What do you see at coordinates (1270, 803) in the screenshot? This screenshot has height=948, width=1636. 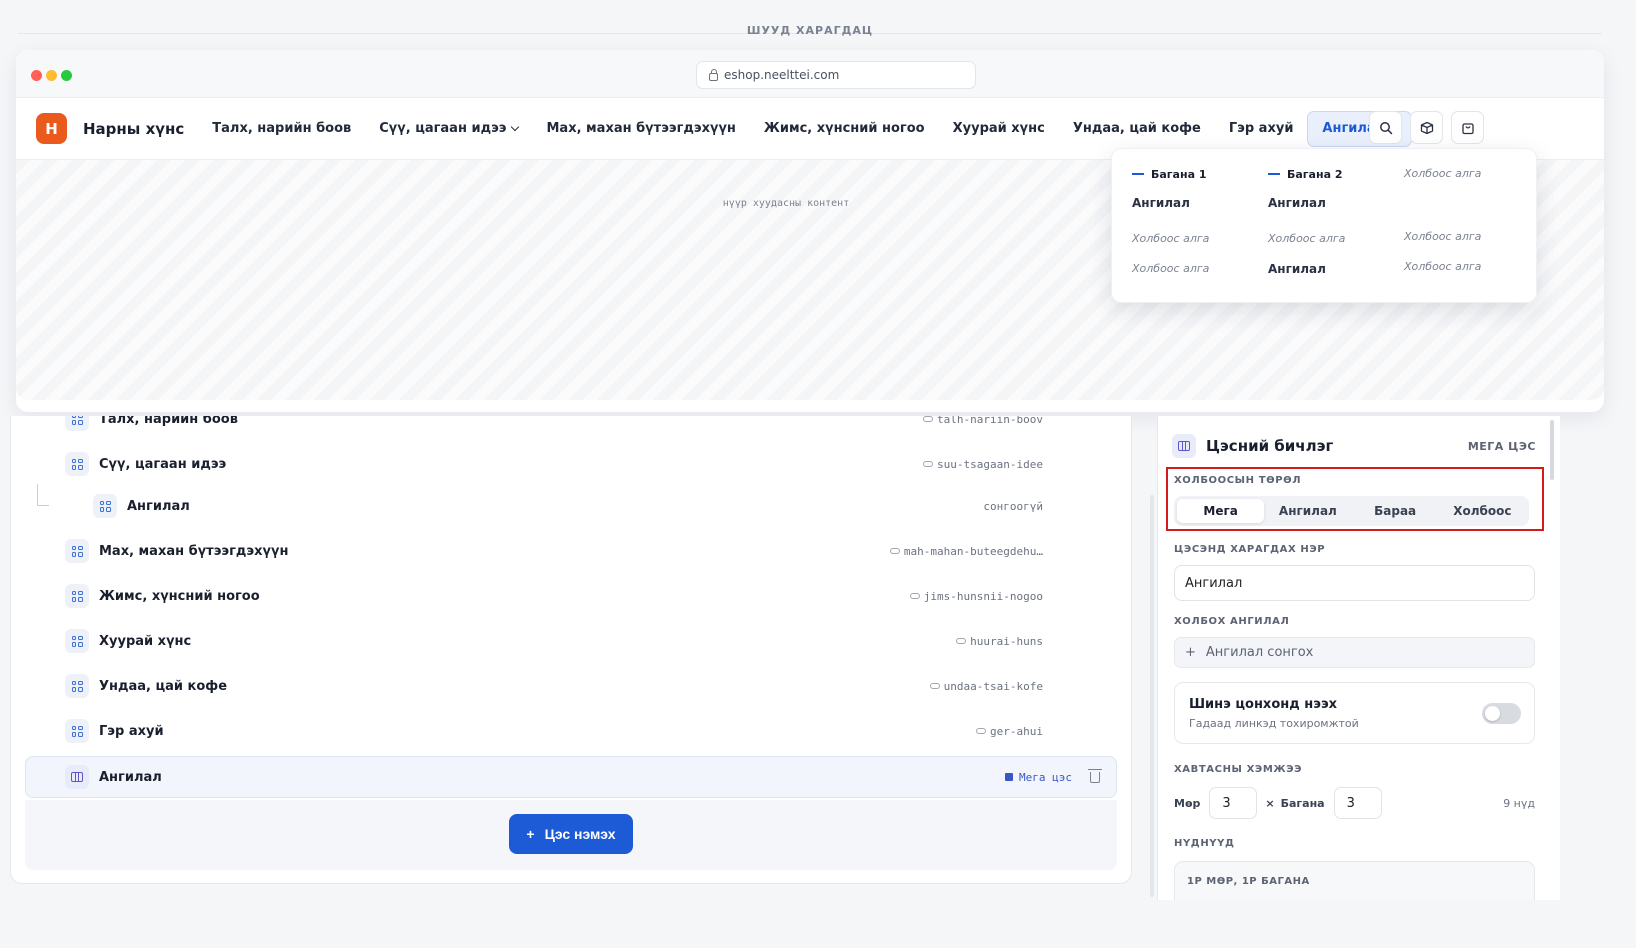 I see `times-sign: ×` at bounding box center [1270, 803].